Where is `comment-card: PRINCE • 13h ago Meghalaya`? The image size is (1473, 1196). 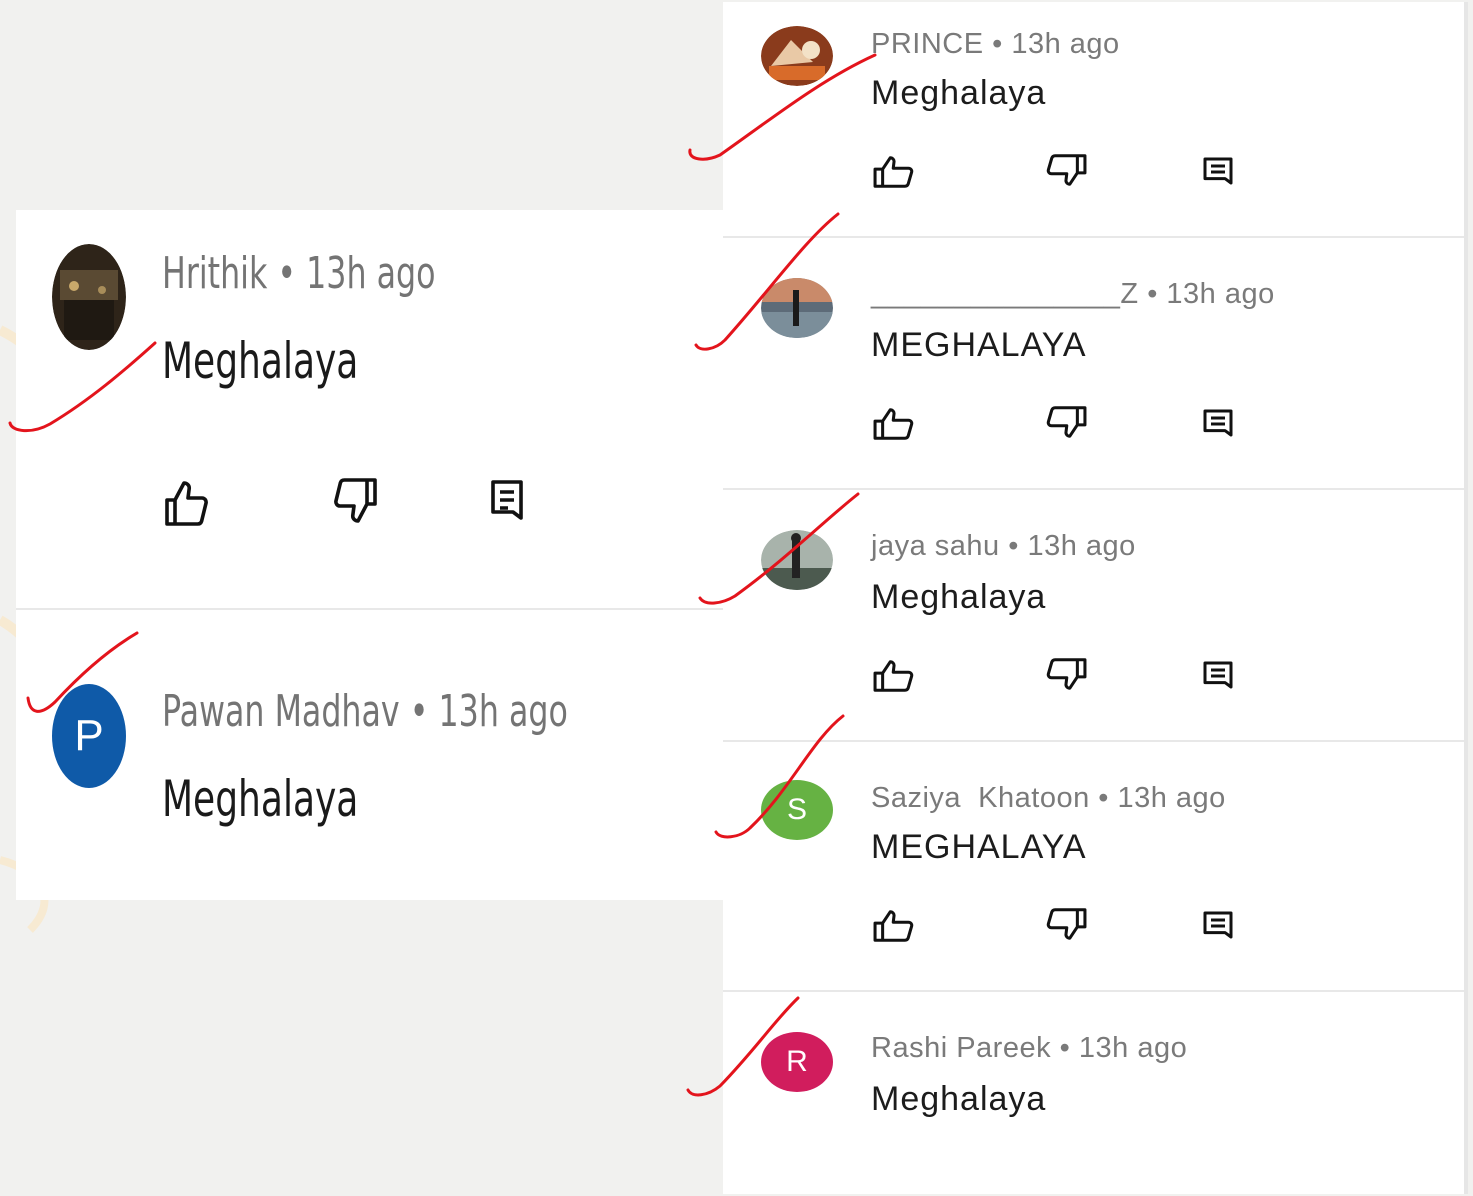 comment-card: PRINCE • 13h ago Meghalaya is located at coordinates (1095, 120).